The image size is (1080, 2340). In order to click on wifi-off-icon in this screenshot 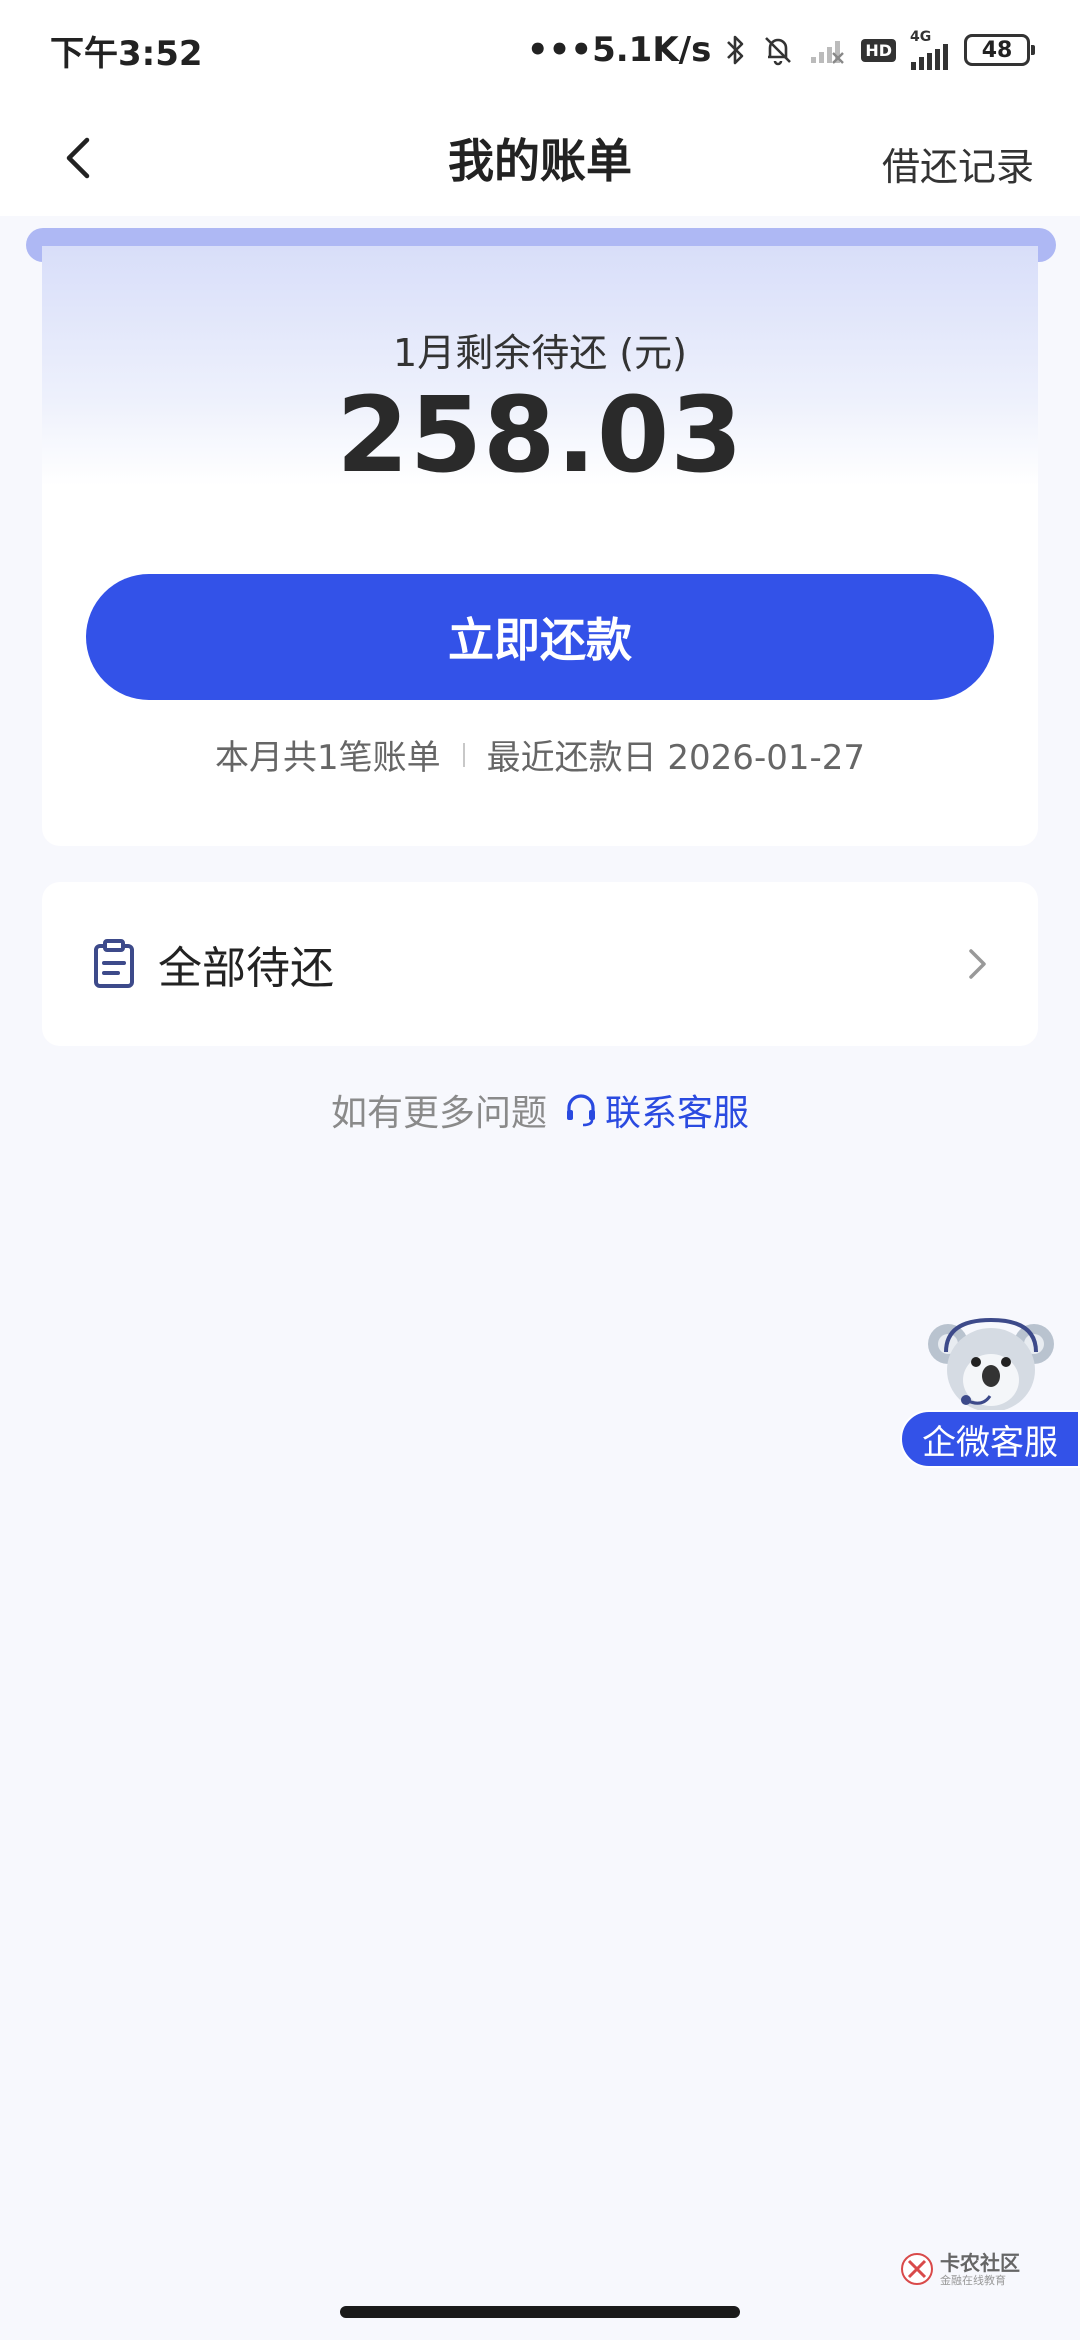, I will do `click(828, 50)`.